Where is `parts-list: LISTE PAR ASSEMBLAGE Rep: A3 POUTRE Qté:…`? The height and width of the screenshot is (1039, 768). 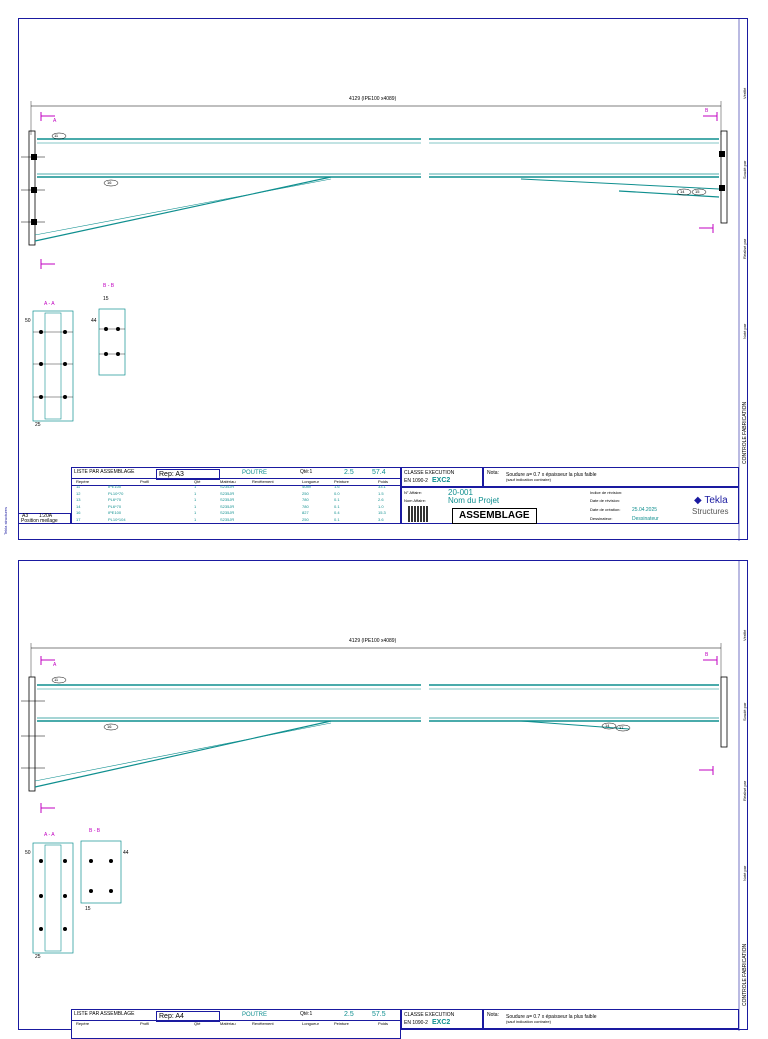 parts-list: LISTE PAR ASSEMBLAGE Rep: A3 POUTRE Qté:… is located at coordinates (236, 495).